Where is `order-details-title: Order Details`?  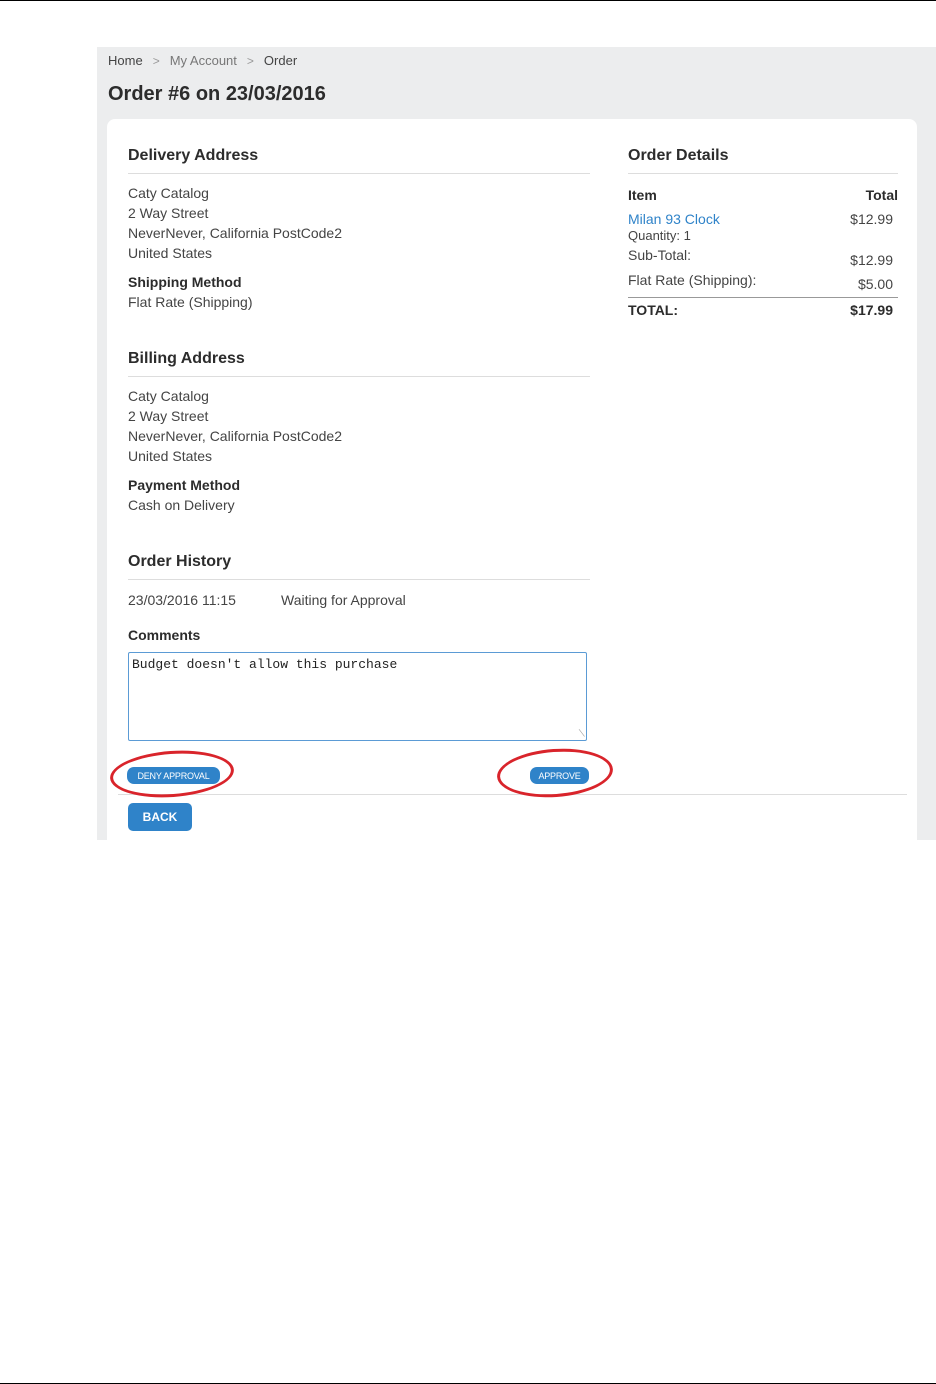 order-details-title: Order Details is located at coordinates (763, 160).